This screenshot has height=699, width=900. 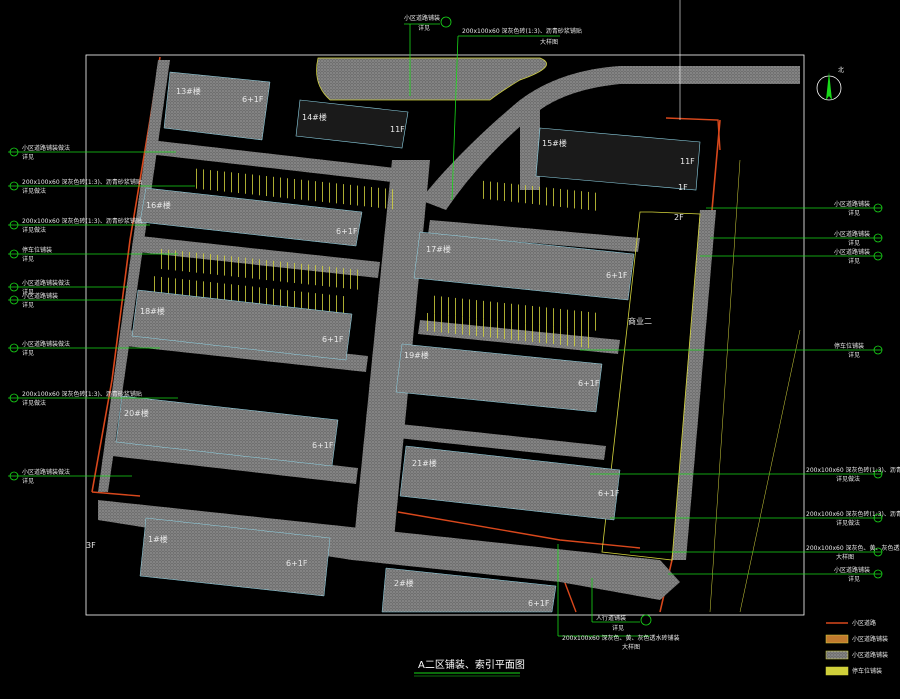 I want to click on callout-left-9: 小区道路铺装做法详见, so click(x=70, y=476).